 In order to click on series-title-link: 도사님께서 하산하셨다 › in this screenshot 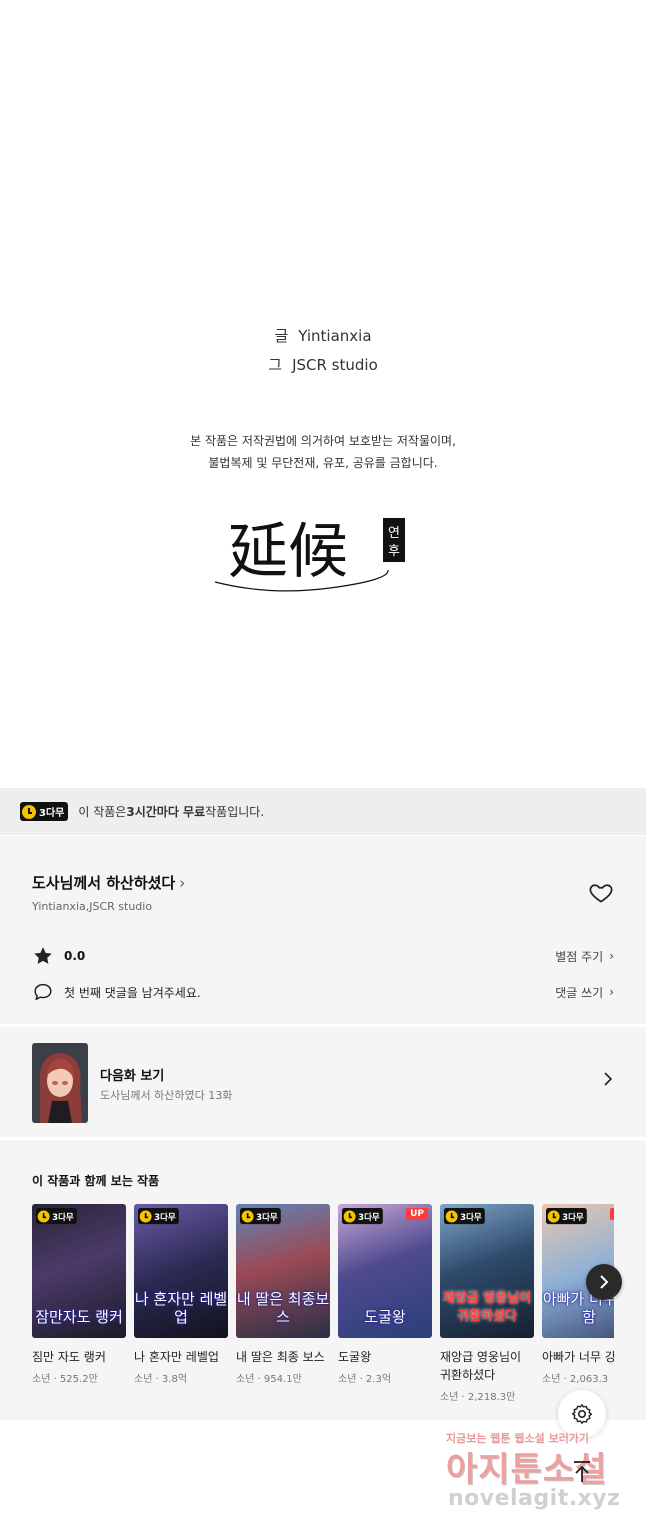, I will do `click(108, 882)`.